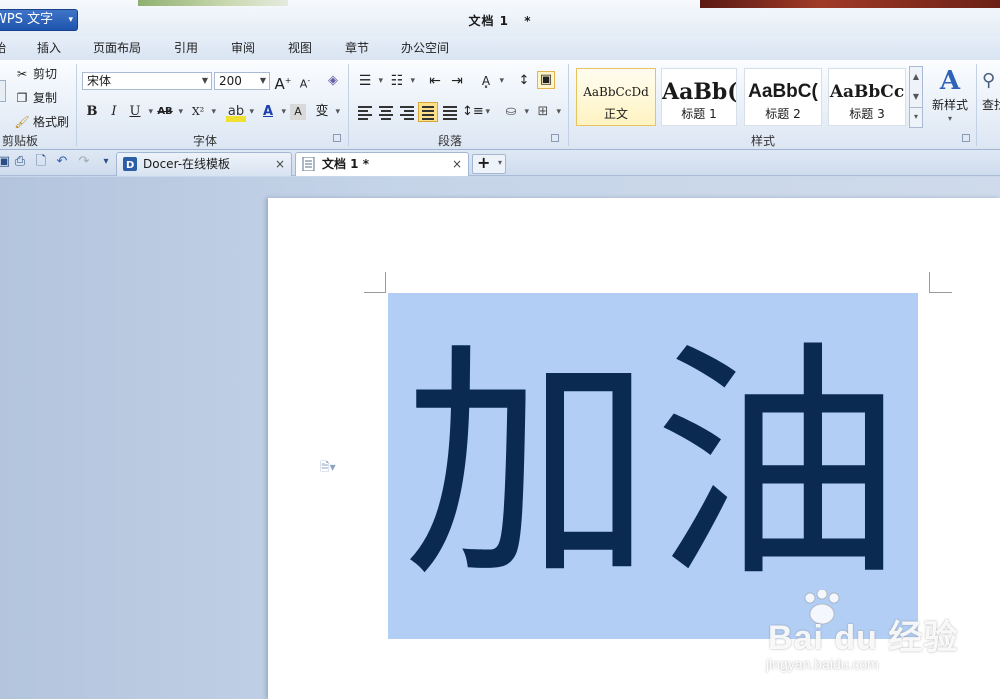  I want to click on font-group-label: 字体, so click(204, 141).